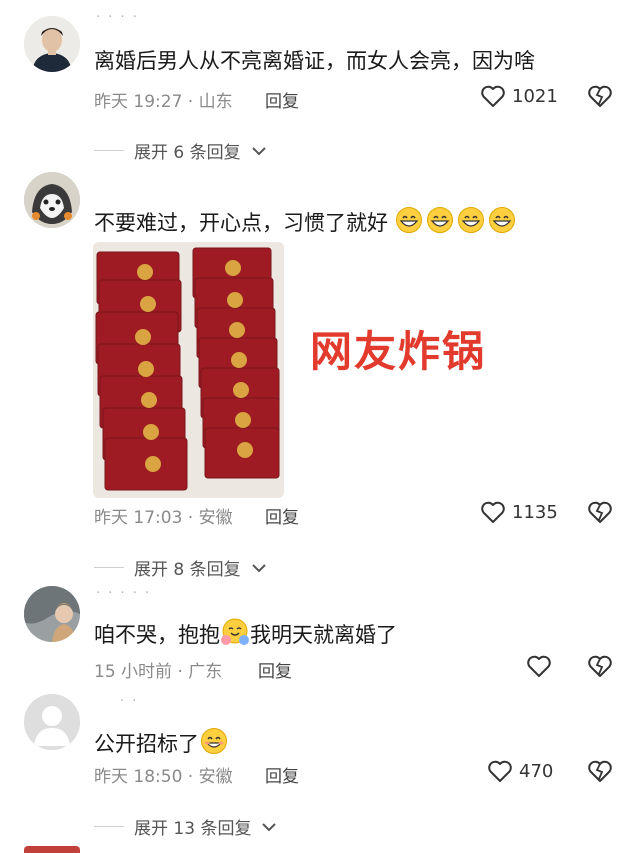 This screenshot has height=853, width=640. I want to click on username: · ·, so click(129, 701).